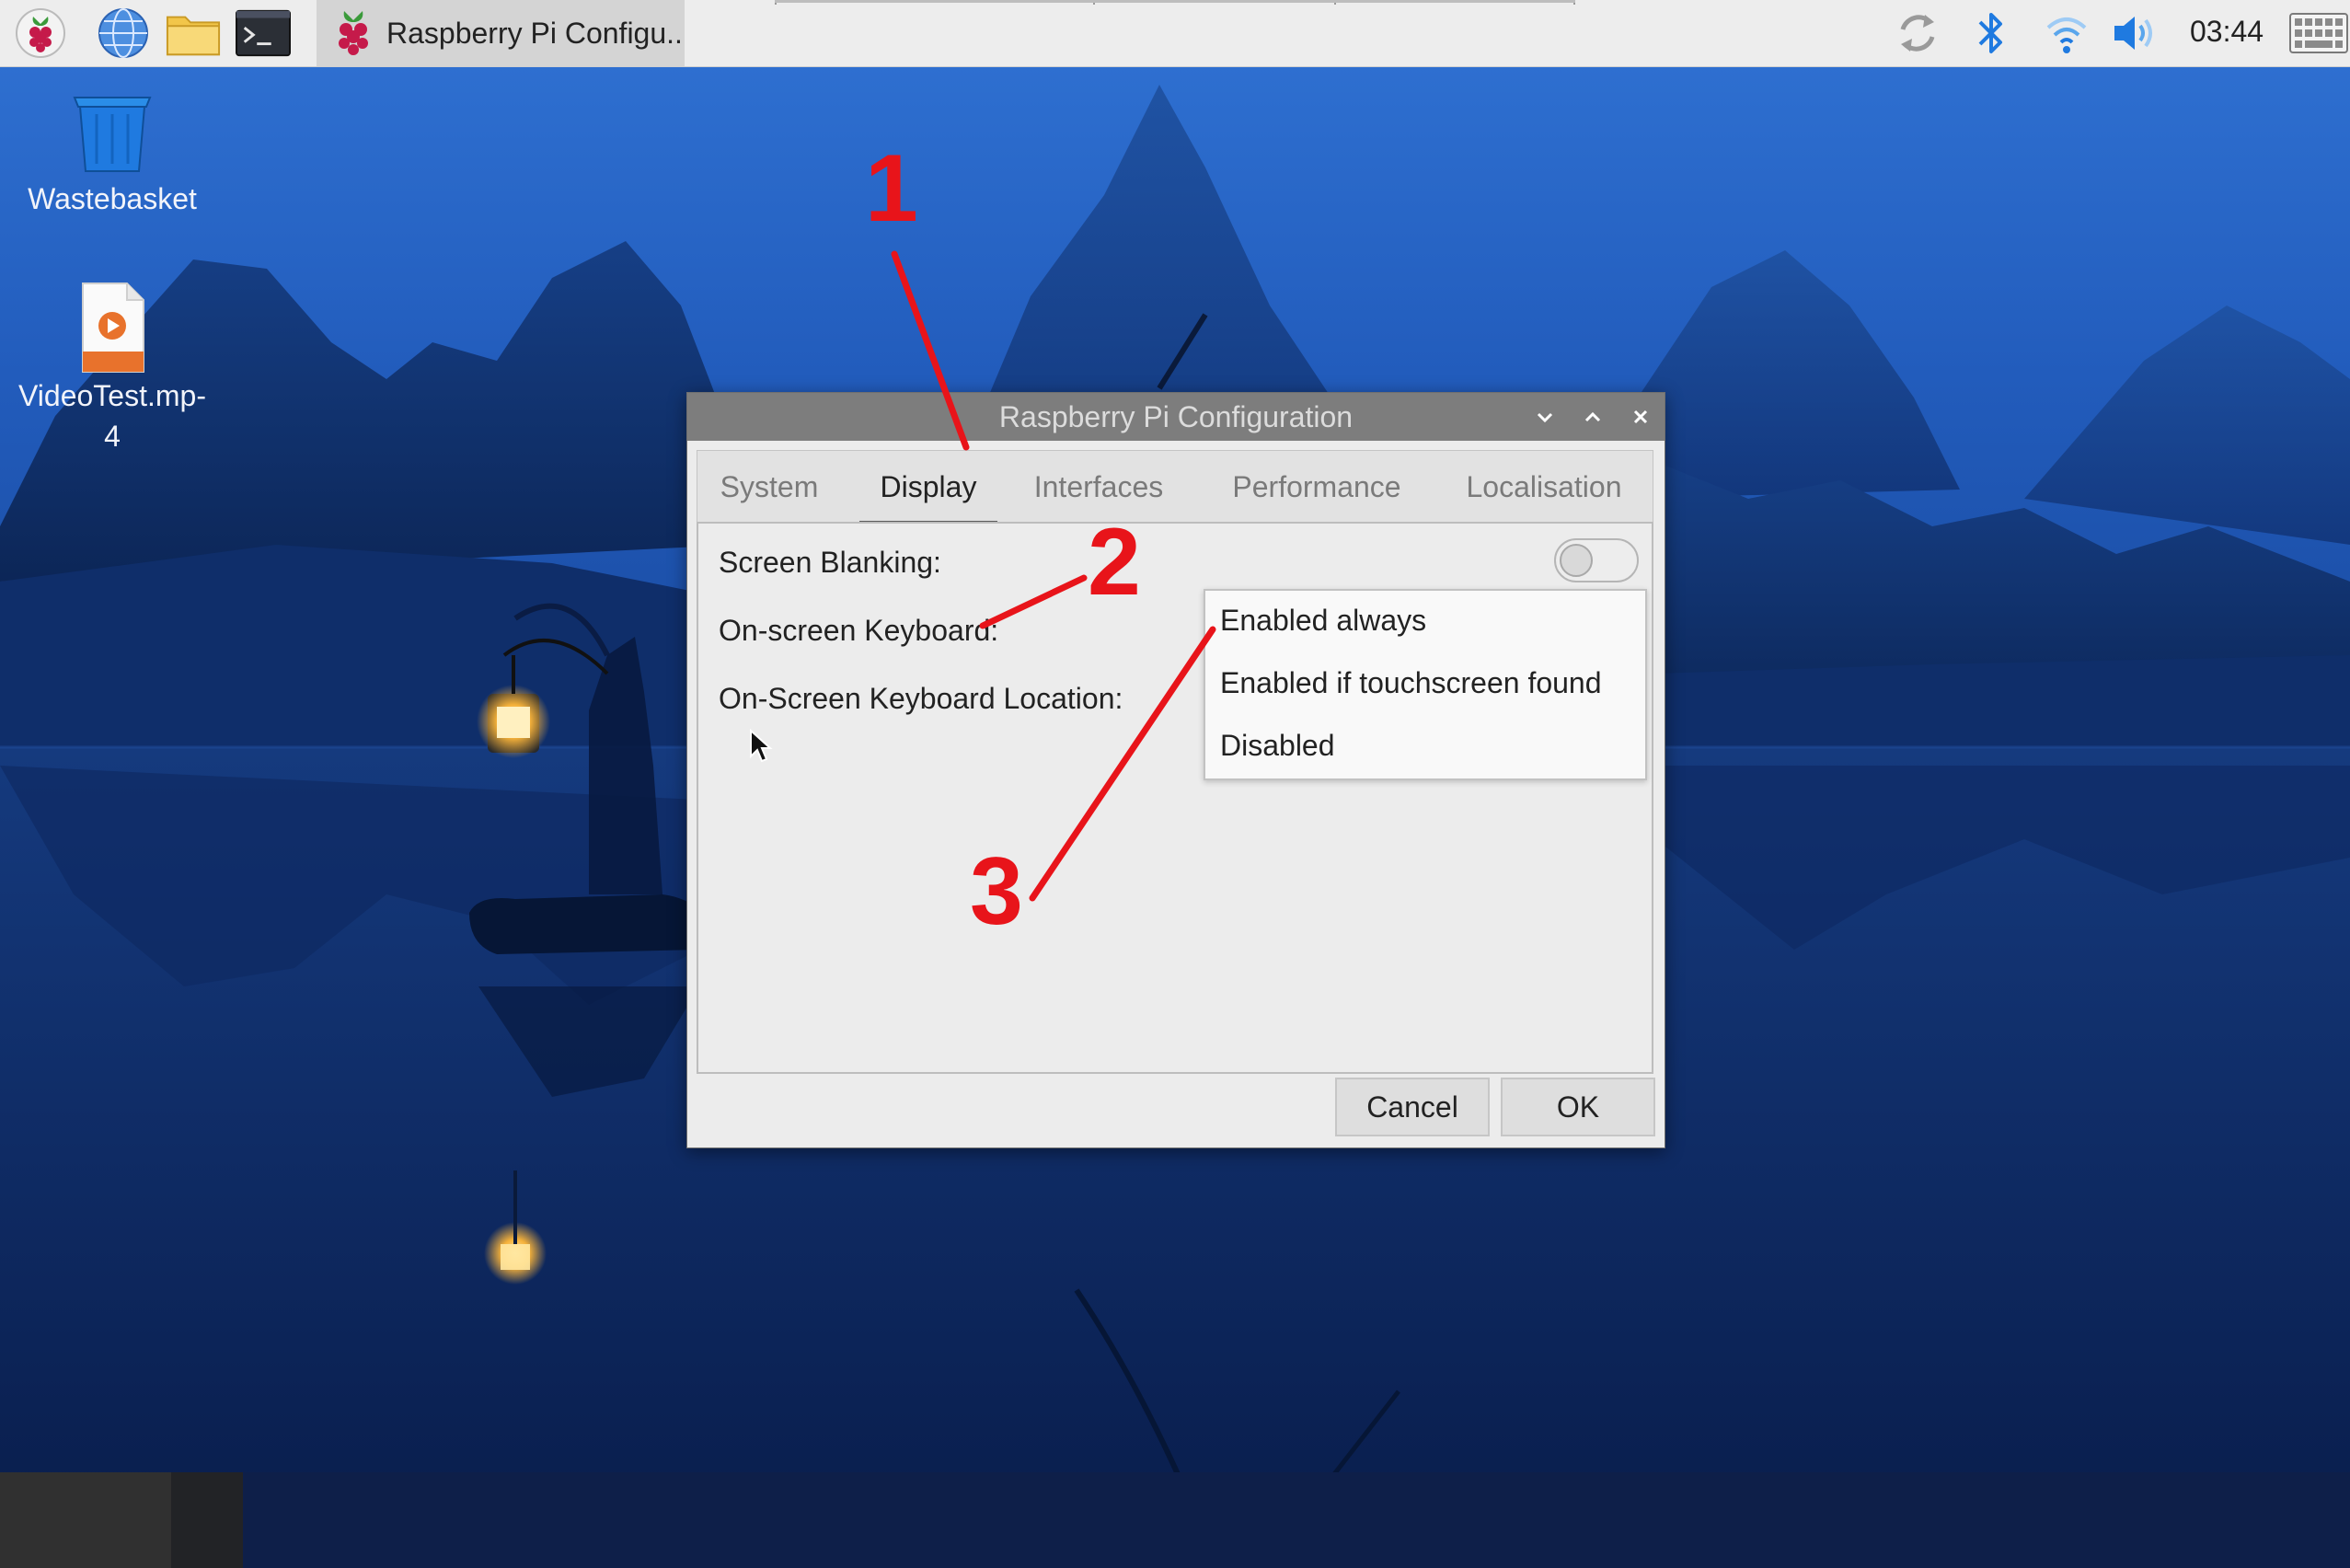 This screenshot has height=1568, width=2350. What do you see at coordinates (1544, 488) in the screenshot?
I see `tab-localisation: Localisation` at bounding box center [1544, 488].